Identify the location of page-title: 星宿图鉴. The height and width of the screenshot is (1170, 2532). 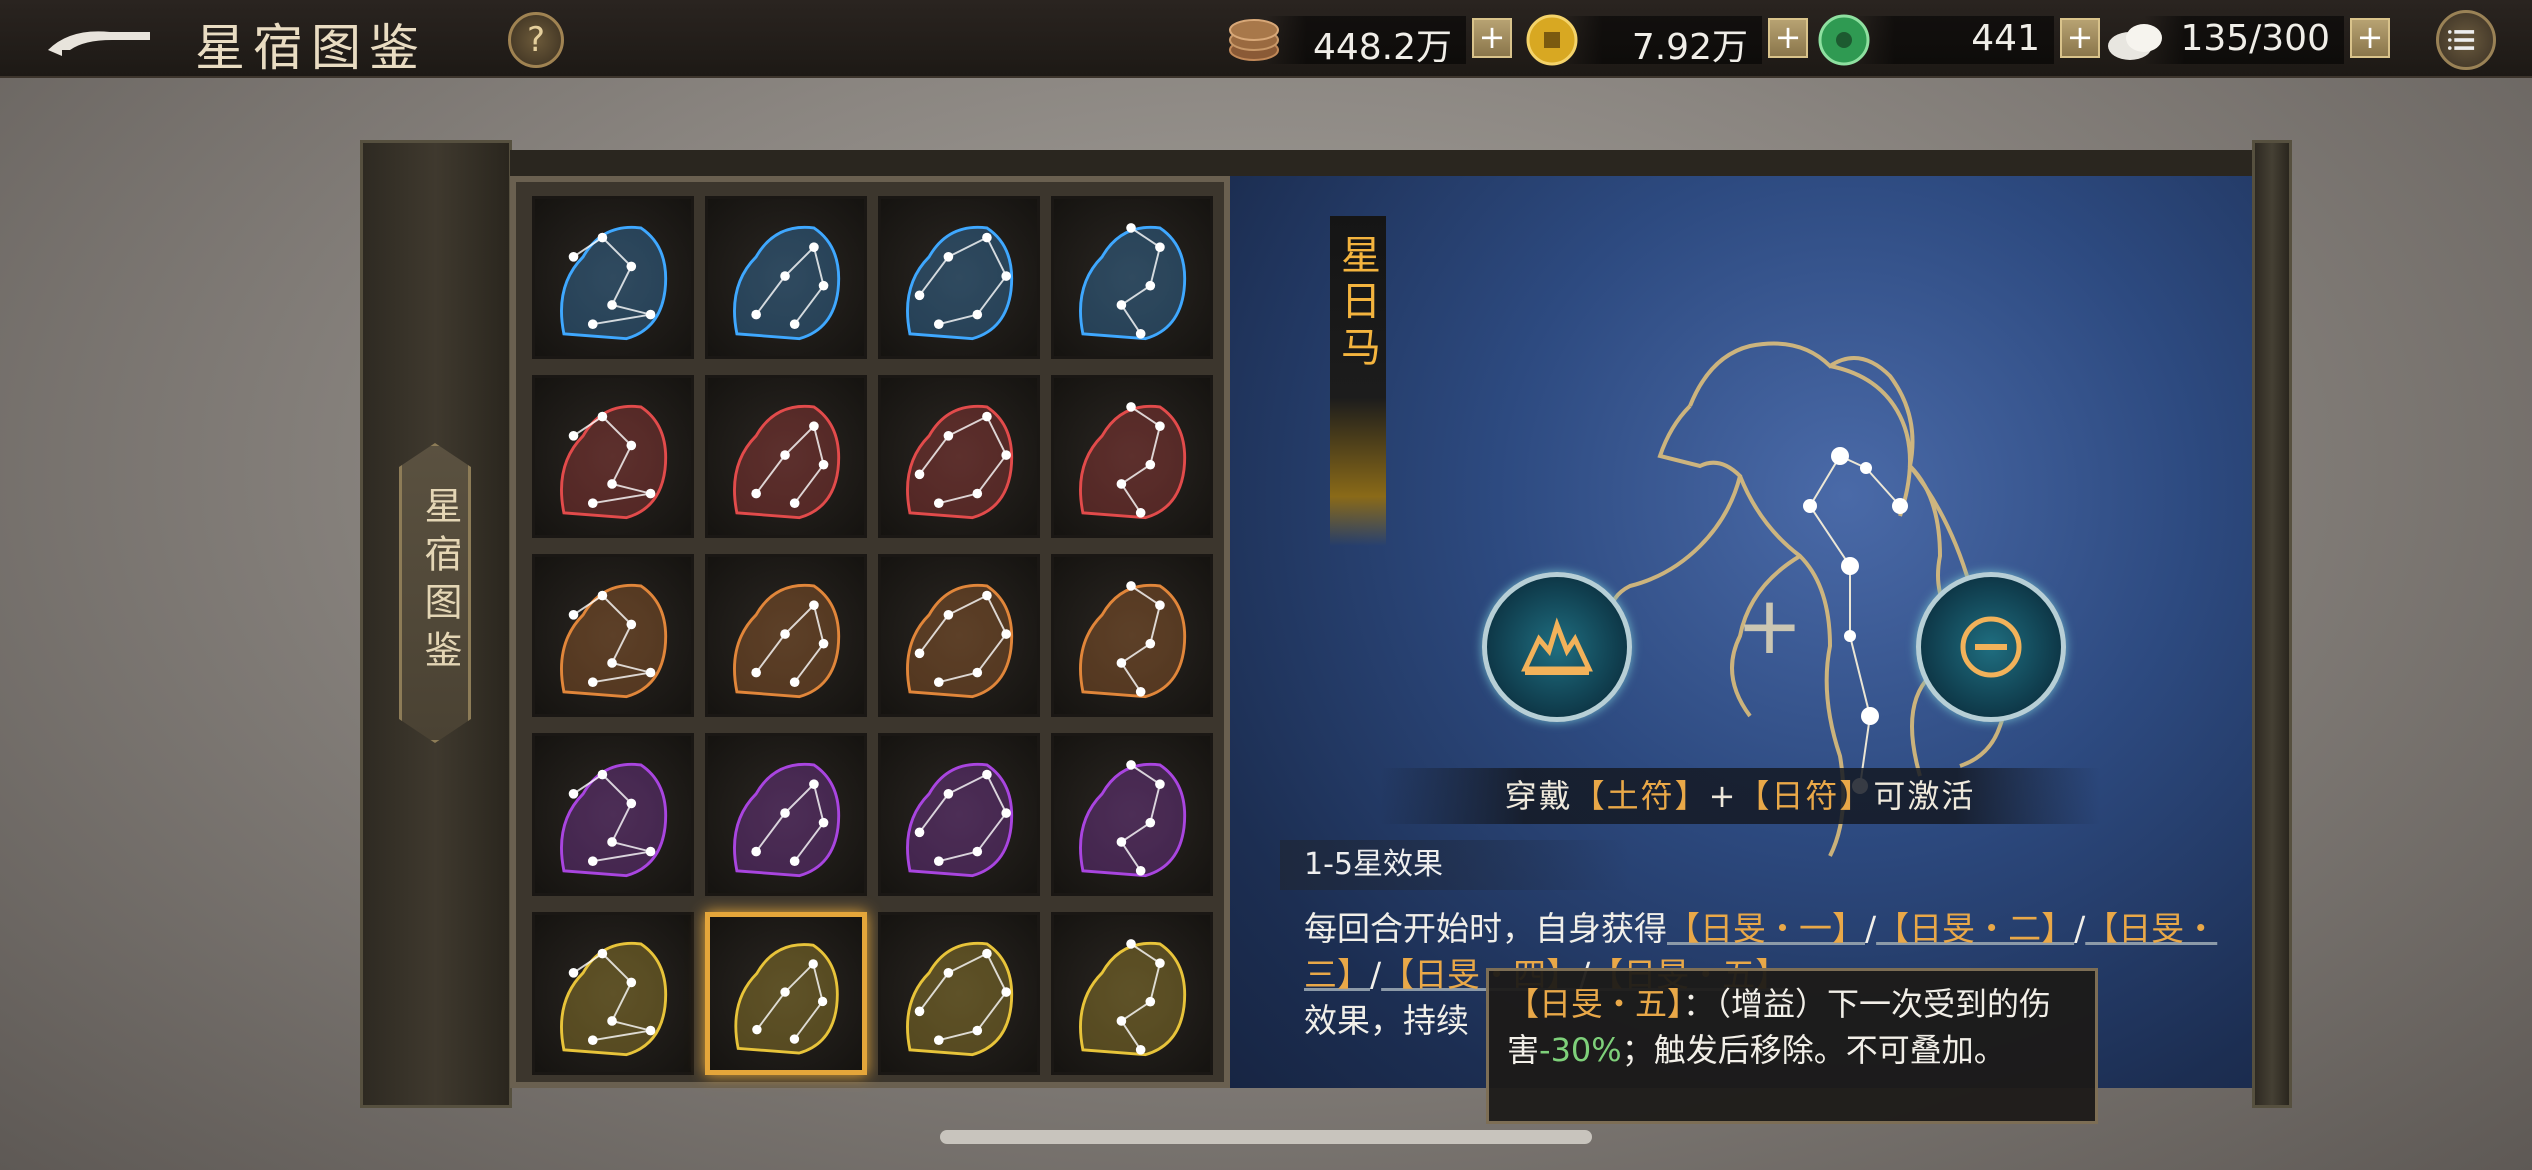
(311, 48).